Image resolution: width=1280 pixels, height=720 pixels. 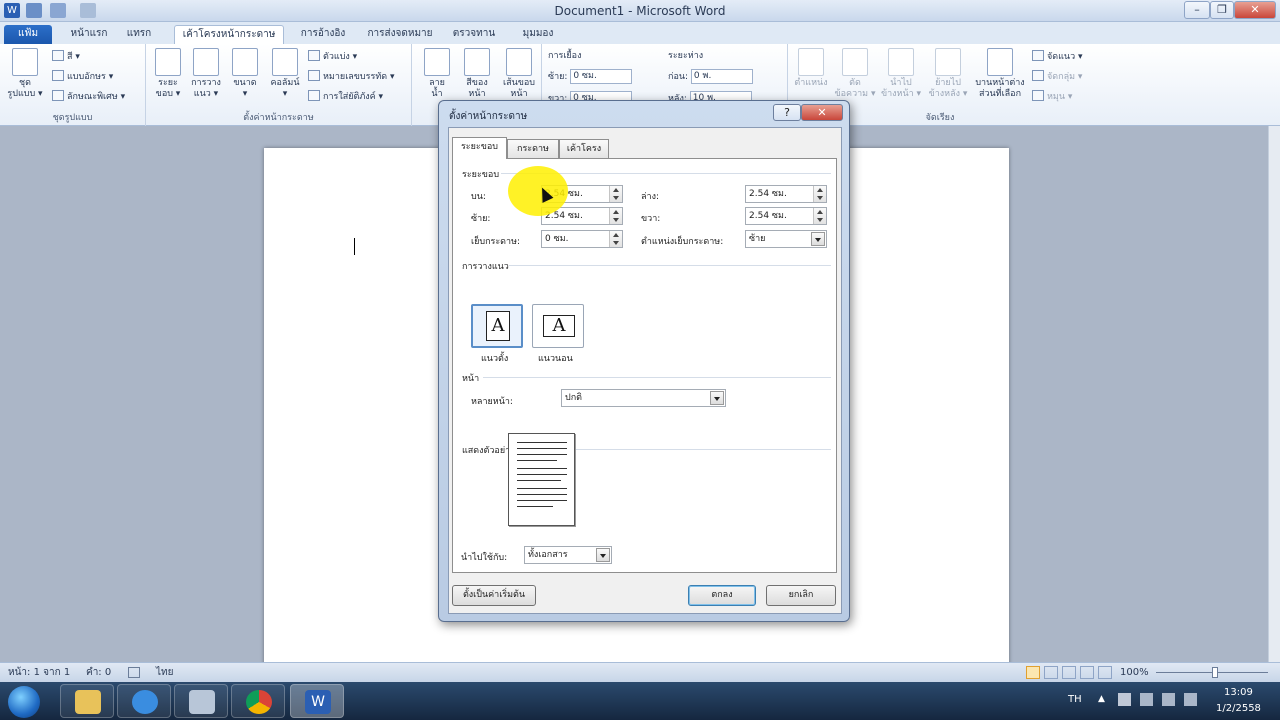 I want to click on dialog-close-button: ✕, so click(x=822, y=112).